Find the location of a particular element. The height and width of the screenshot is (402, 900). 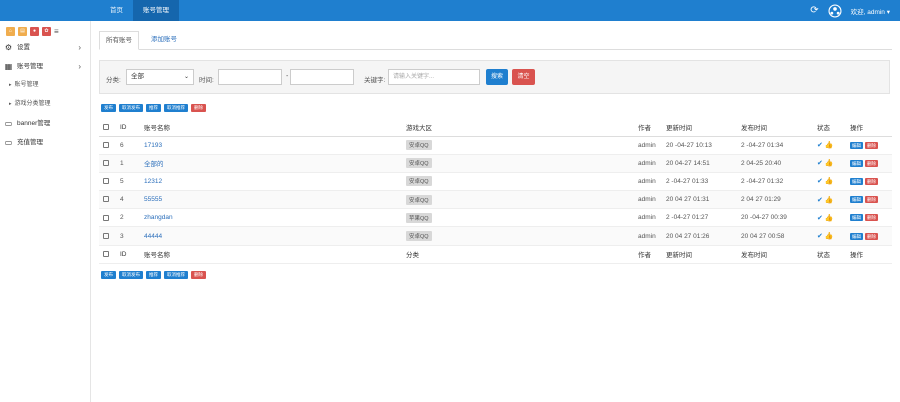

foot-col-actions: 操作 is located at coordinates (869, 254).